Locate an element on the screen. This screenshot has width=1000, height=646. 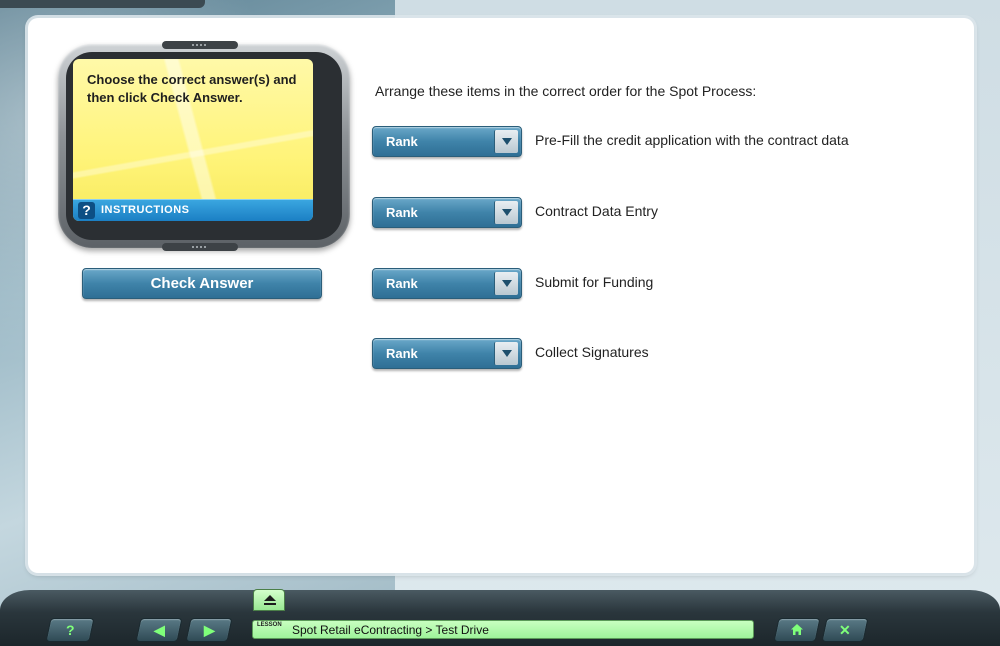
instructions-bar: ? INSTRUCTIONS is located at coordinates (193, 210).